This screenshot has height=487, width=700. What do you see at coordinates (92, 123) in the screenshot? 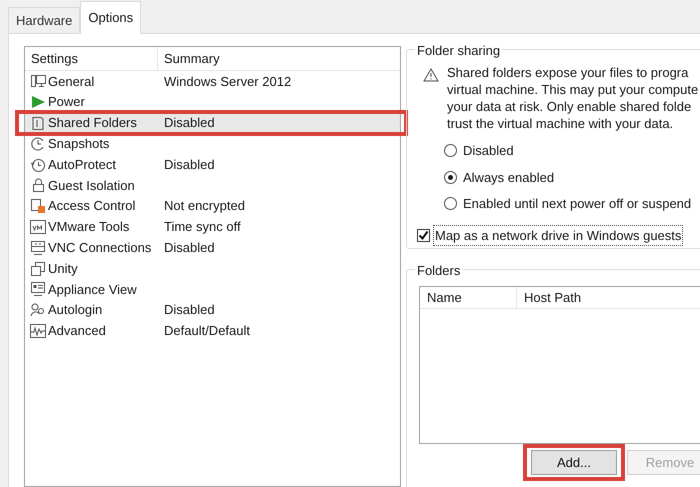
I see `setting-name: Shared Folders` at bounding box center [92, 123].